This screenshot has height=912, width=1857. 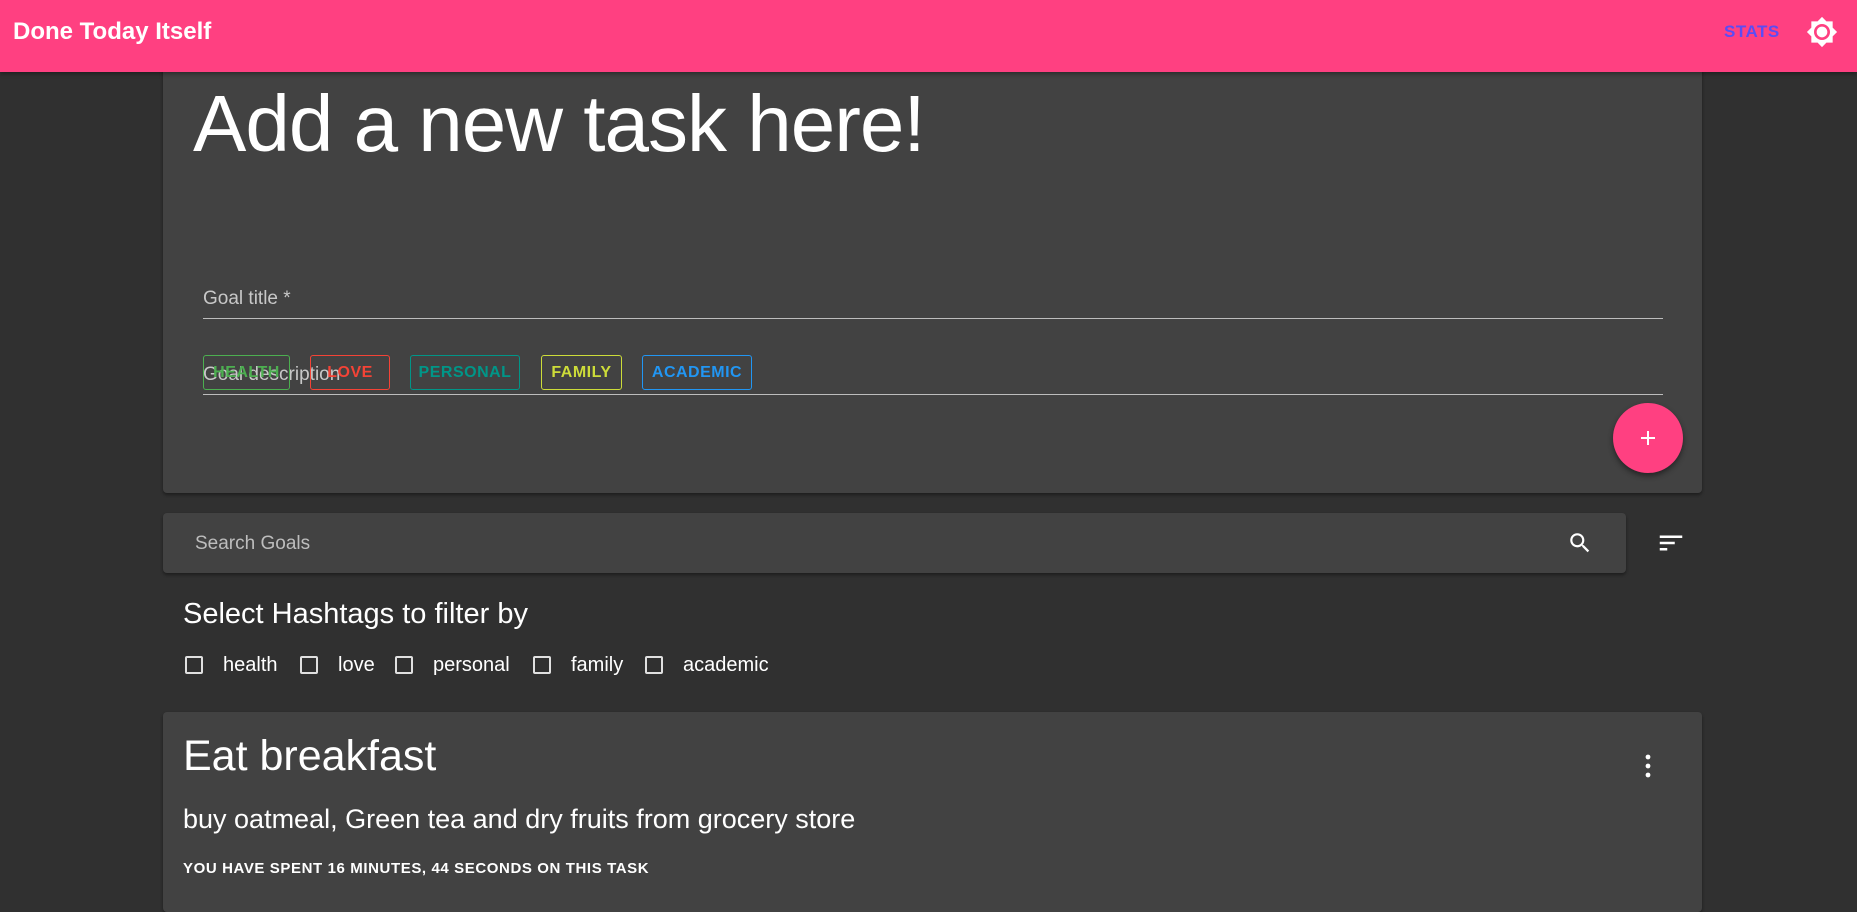 What do you see at coordinates (310, 756) in the screenshot?
I see `task-title: Eat breakfast` at bounding box center [310, 756].